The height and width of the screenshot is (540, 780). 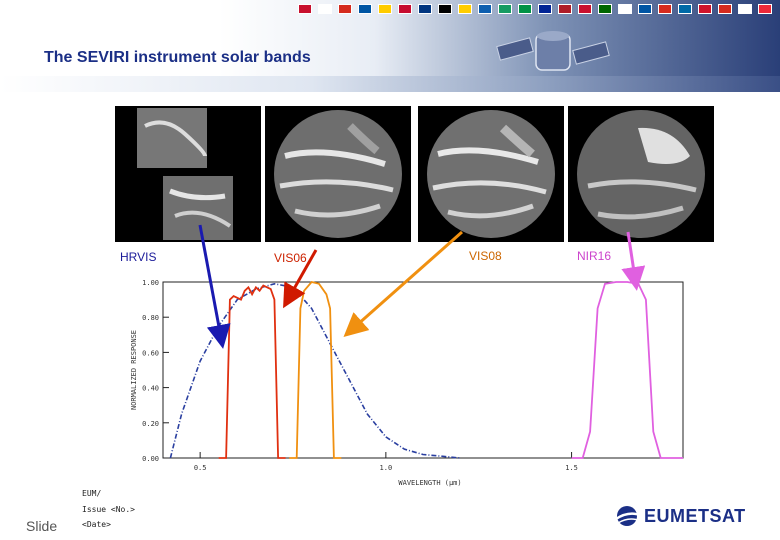 What do you see at coordinates (150, 283) in the screenshot?
I see `y-tick-label: 1.00` at bounding box center [150, 283].